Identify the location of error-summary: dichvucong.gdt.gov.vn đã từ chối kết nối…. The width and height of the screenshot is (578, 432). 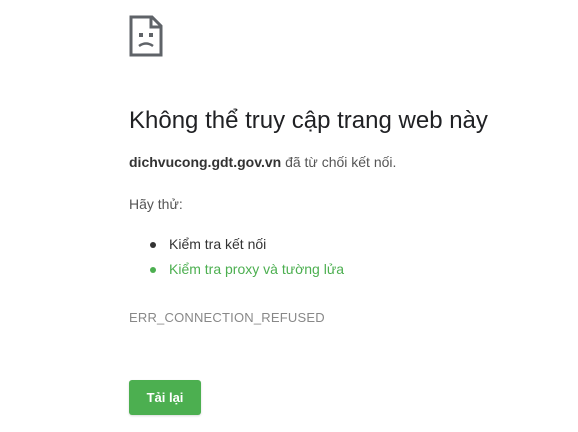
(262, 162).